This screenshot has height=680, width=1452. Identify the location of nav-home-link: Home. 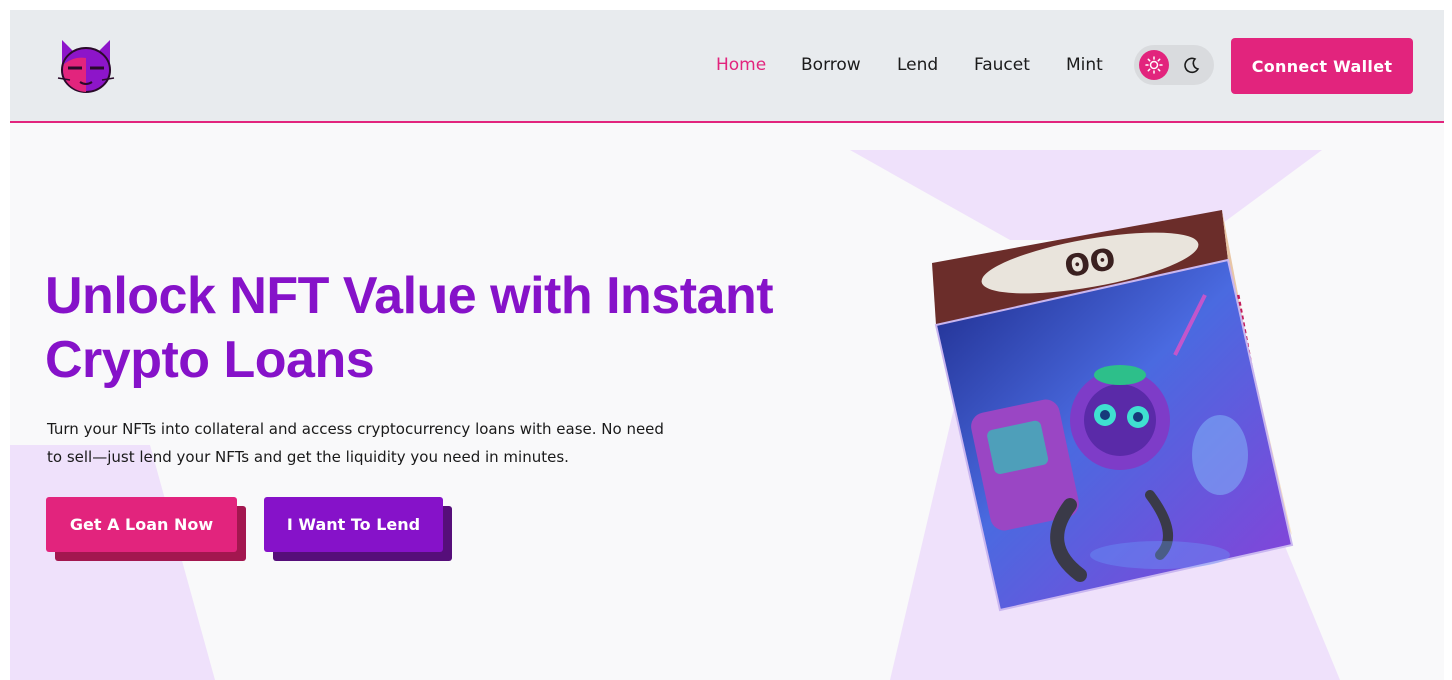
(741, 65).